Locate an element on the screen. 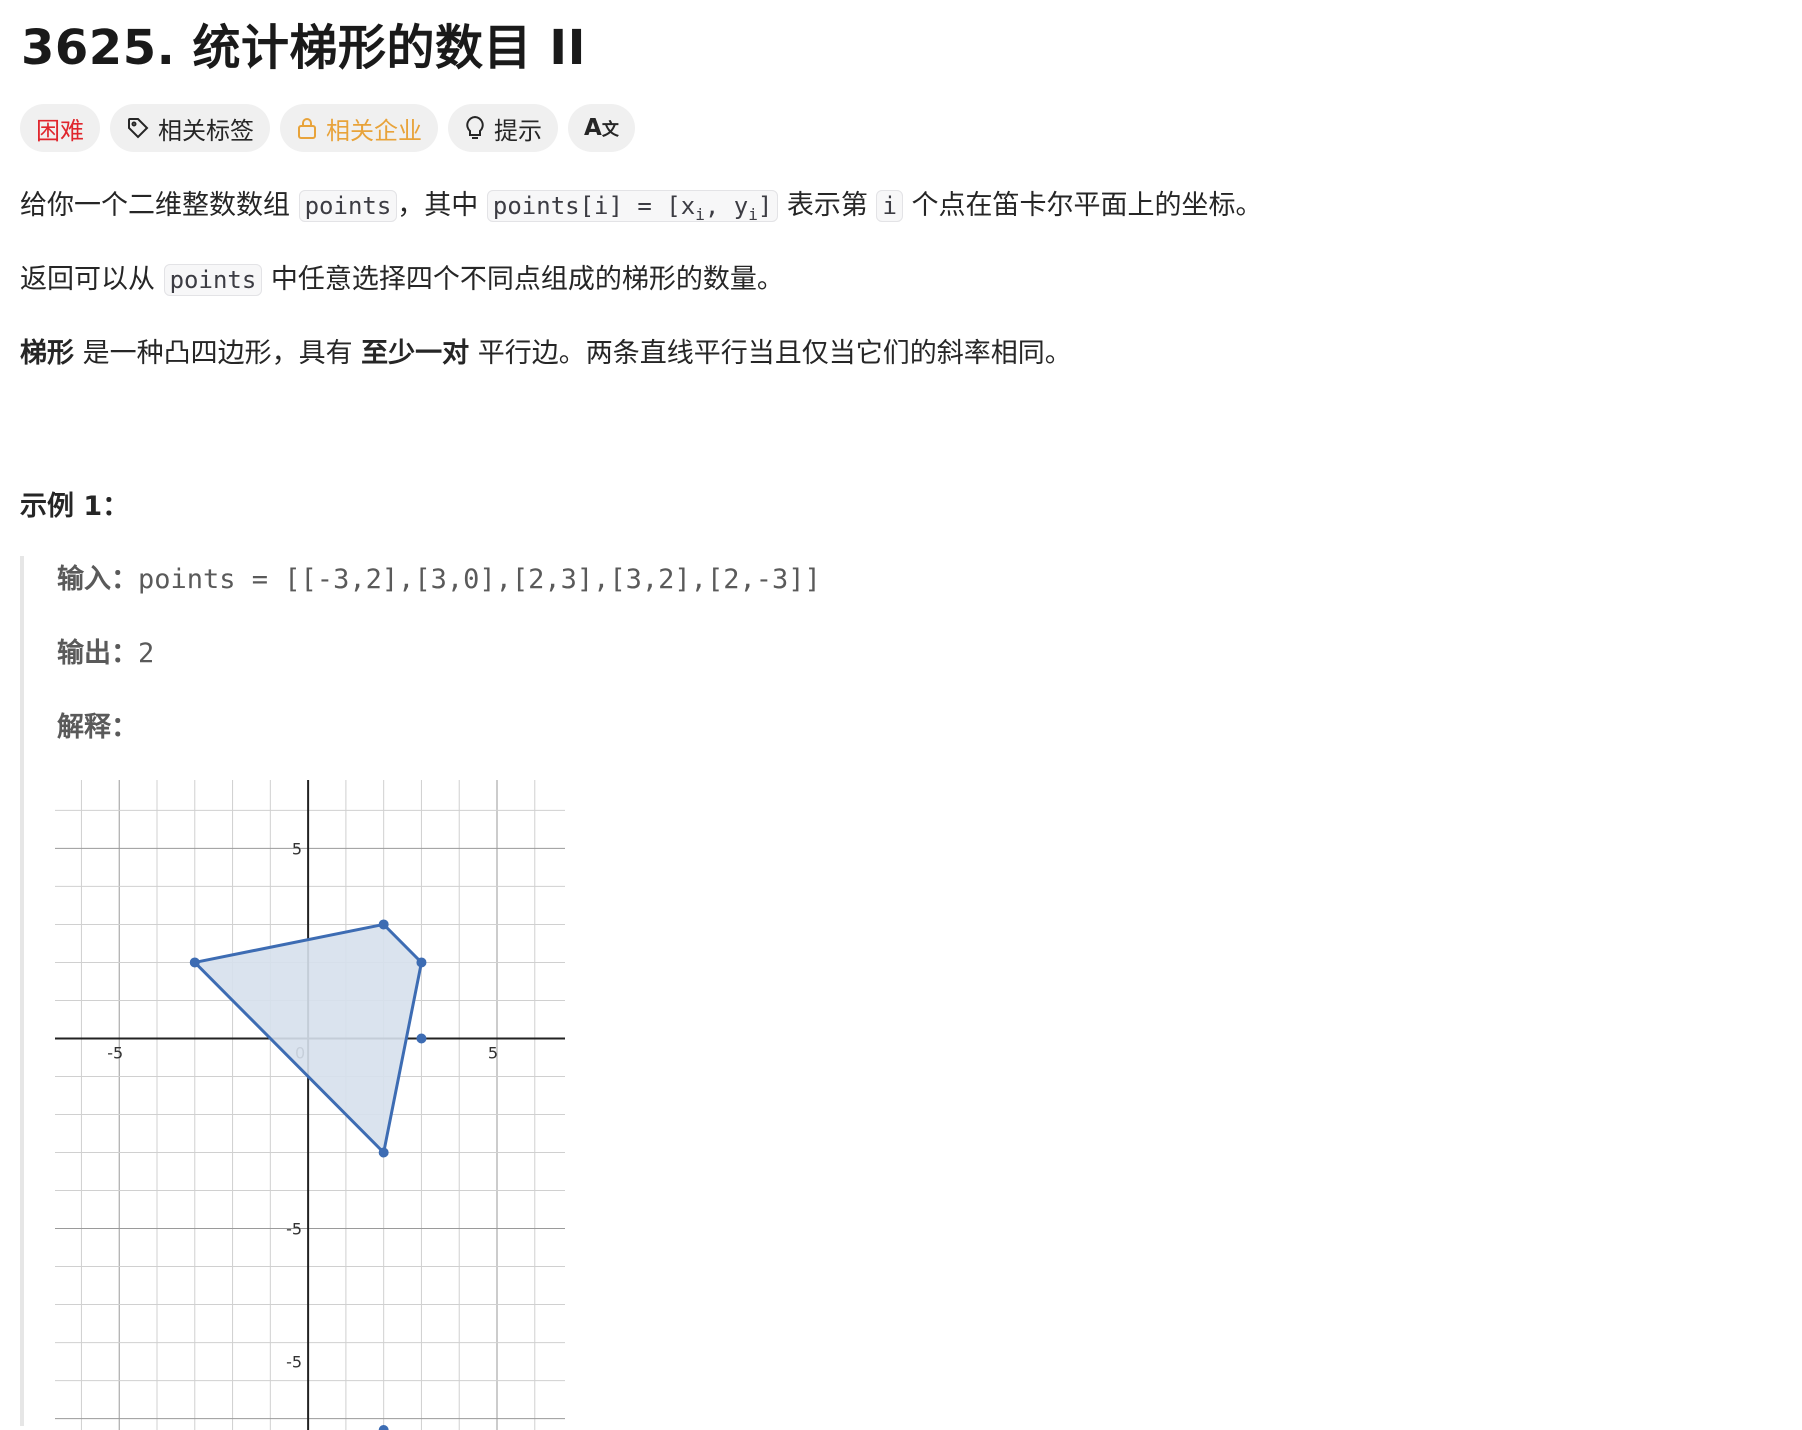 Image resolution: width=1802 pixels, height=1430 pixels. description-paragraph-2: 返回可以从 points 中任意选择四个不同点组成的梯形的数量。 is located at coordinates (402, 280).